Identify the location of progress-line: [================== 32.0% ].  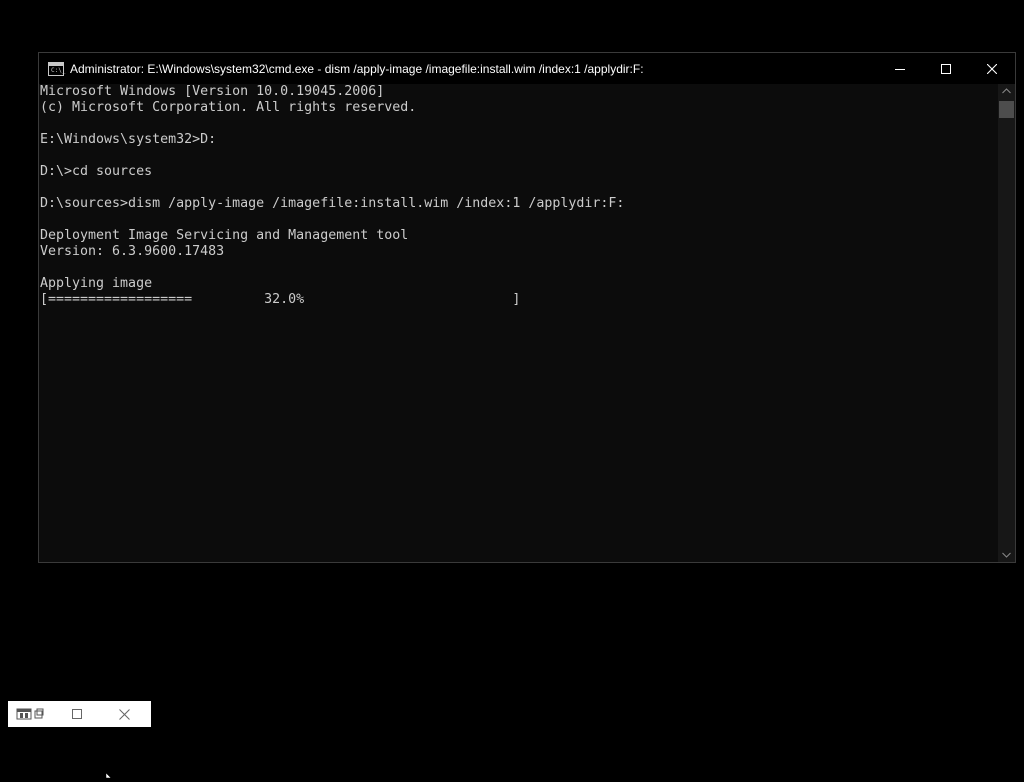
(280, 299).